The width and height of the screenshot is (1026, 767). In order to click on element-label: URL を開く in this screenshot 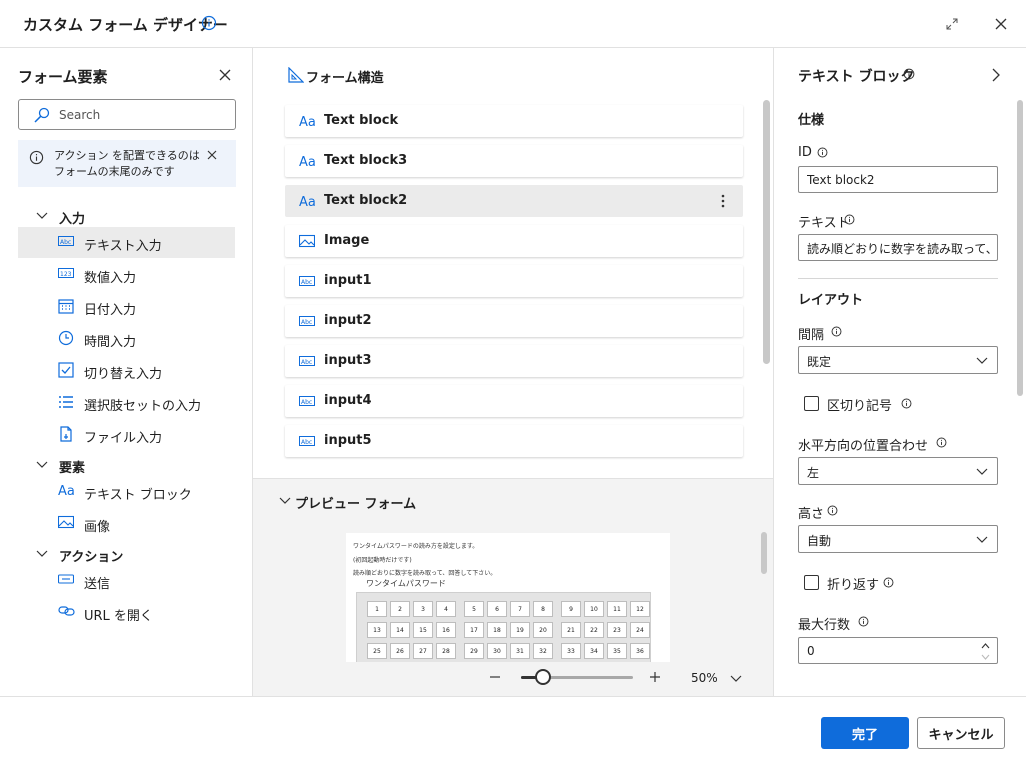, I will do `click(118, 616)`.